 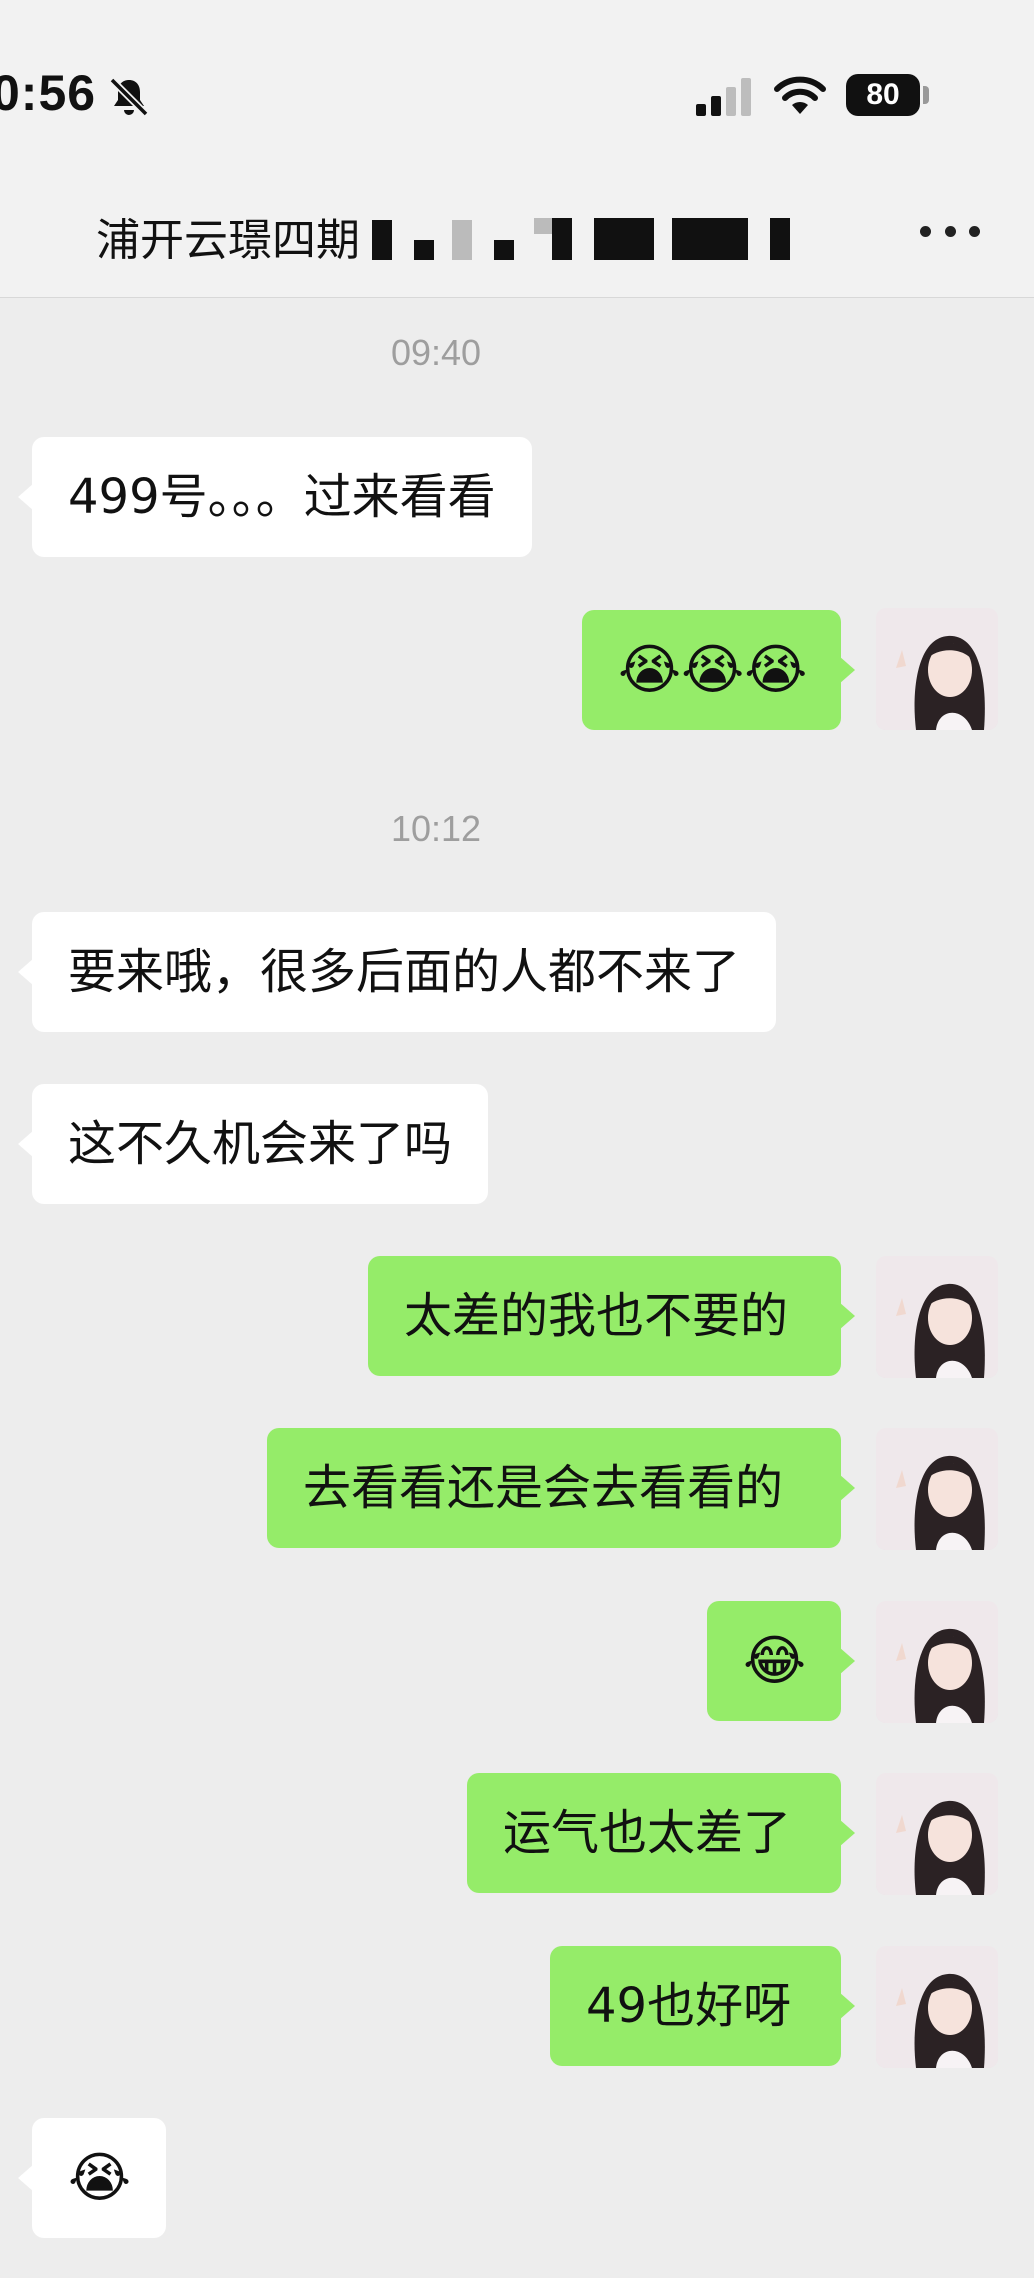 What do you see at coordinates (228, 240) in the screenshot?
I see `chat-title: 浦开云璟四期` at bounding box center [228, 240].